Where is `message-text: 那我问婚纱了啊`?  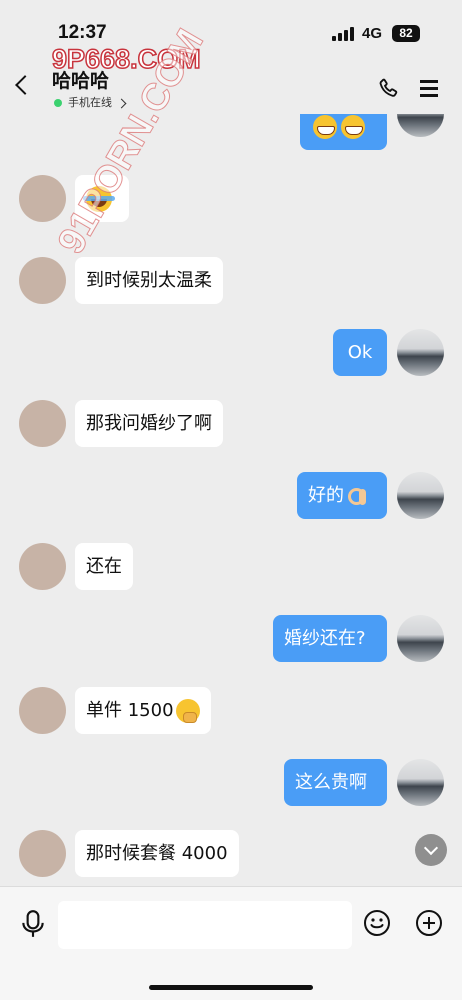 message-text: 那我问婚纱了啊 is located at coordinates (149, 423).